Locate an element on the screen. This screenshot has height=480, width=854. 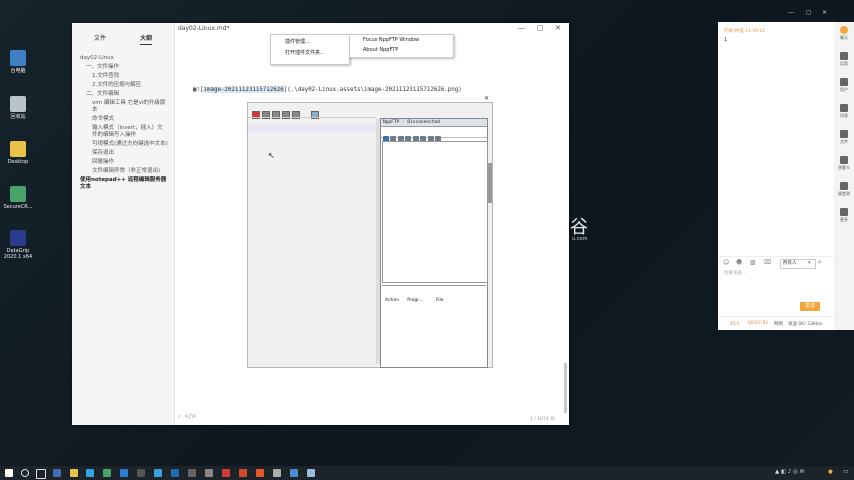
source-code-icon: </> is located at coordinates (190, 416).